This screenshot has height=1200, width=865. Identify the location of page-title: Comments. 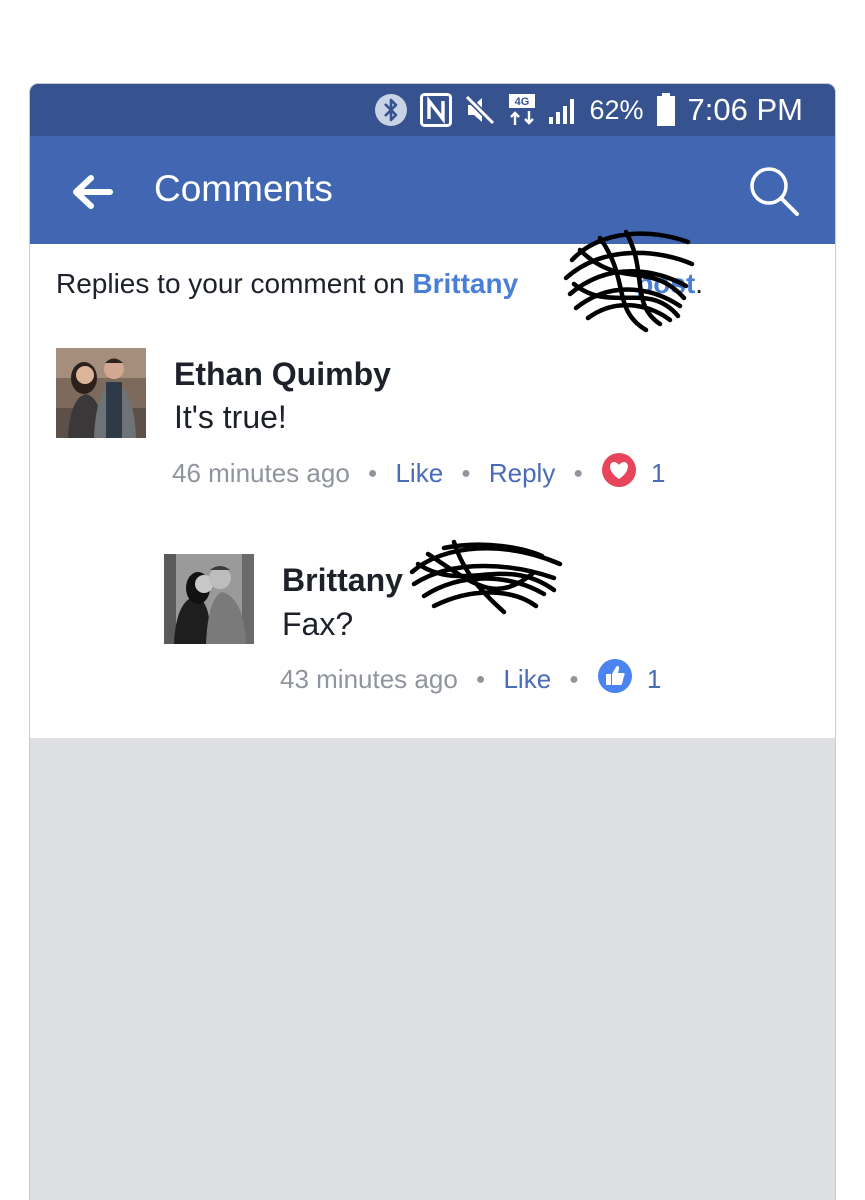
(243, 188).